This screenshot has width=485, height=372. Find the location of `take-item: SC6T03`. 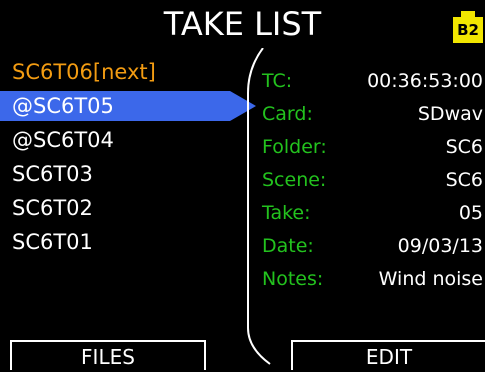

take-item: SC6T03 is located at coordinates (46, 174).